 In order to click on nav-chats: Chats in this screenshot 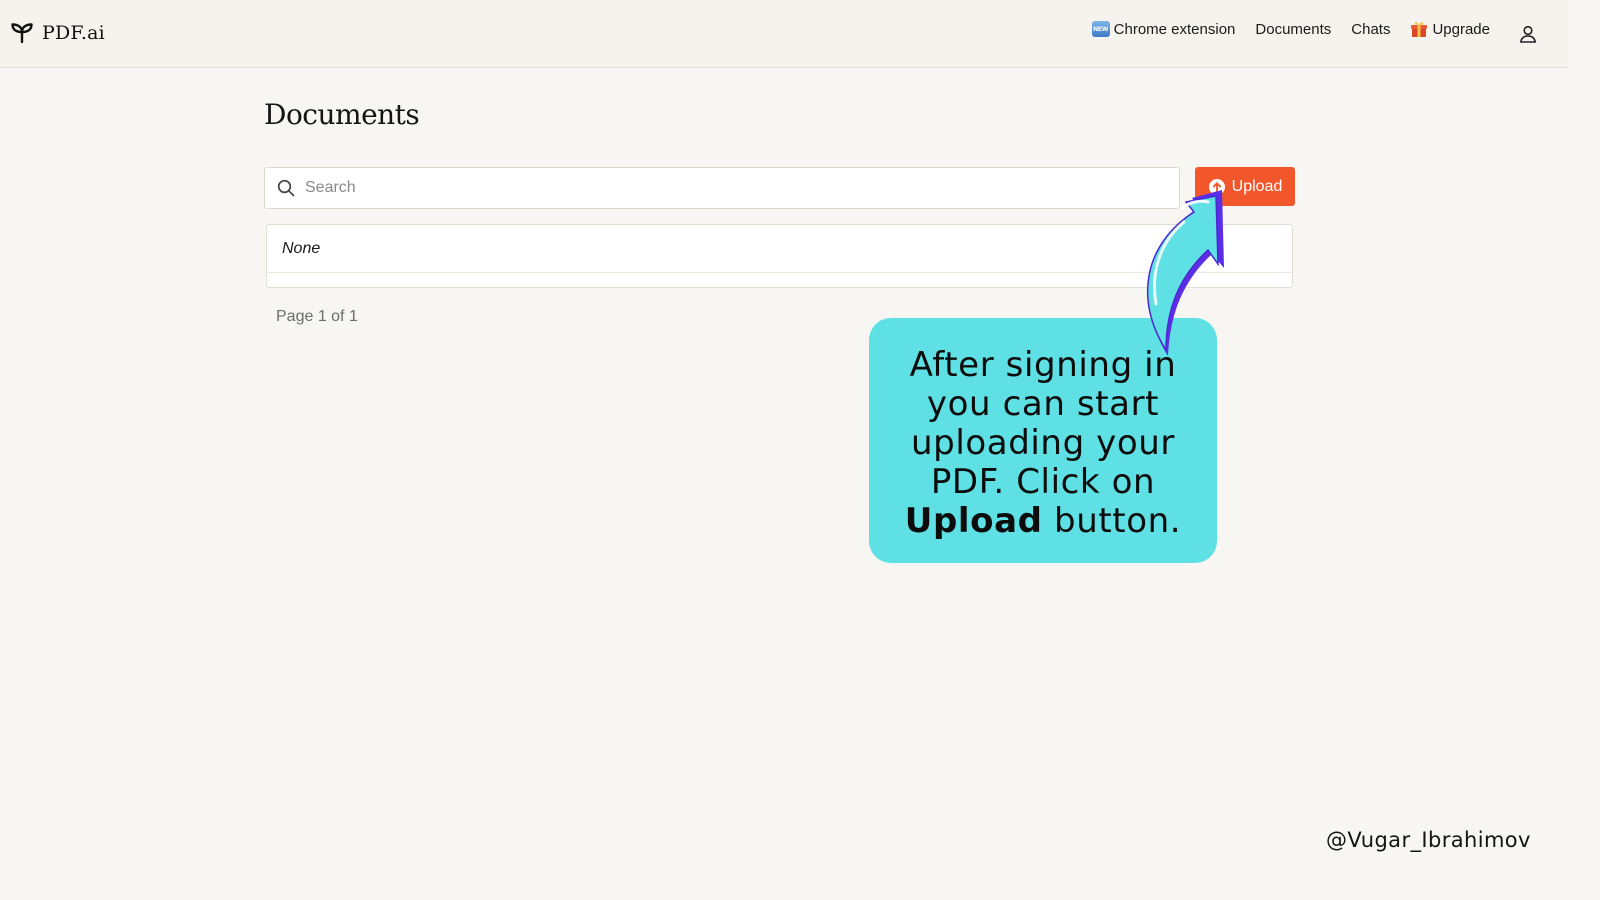, I will do `click(1370, 29)`.